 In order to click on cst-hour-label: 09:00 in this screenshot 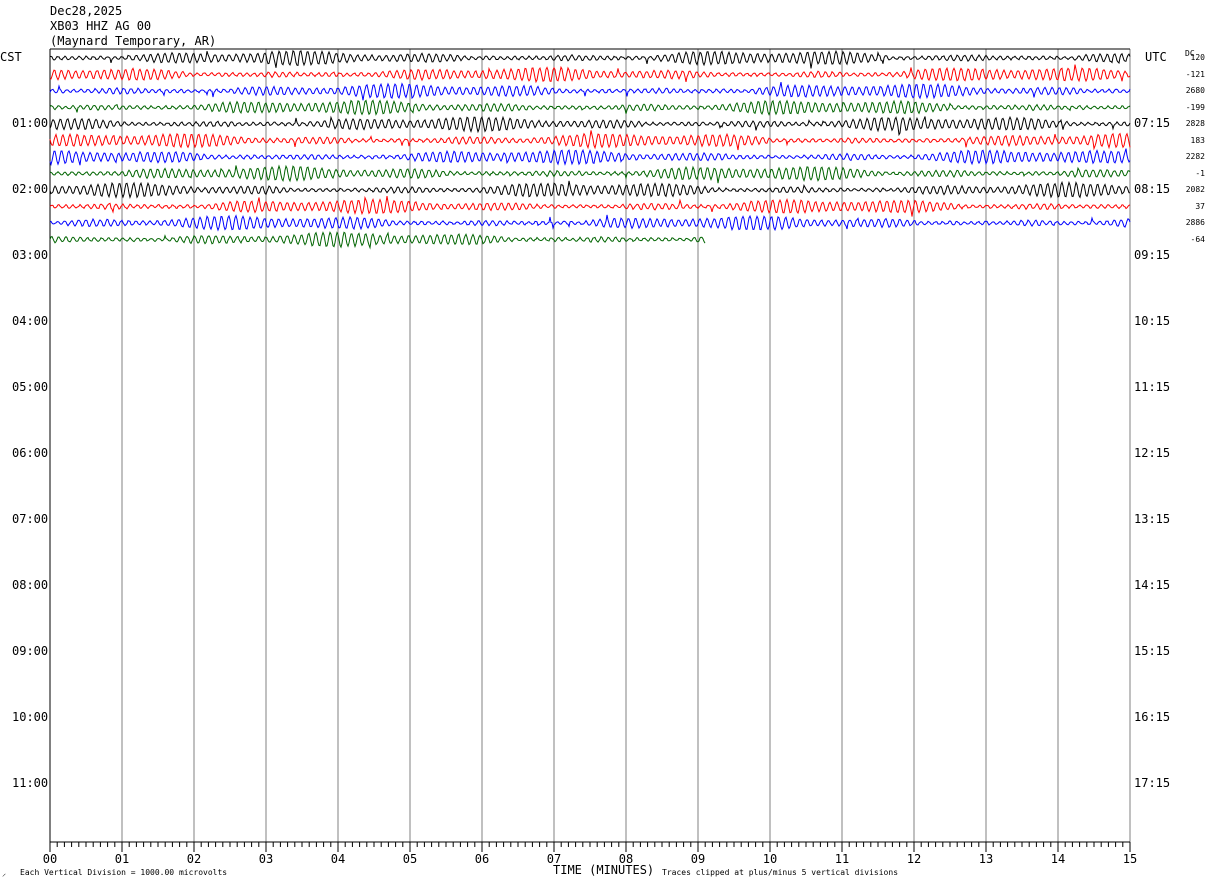, I will do `click(30, 651)`.